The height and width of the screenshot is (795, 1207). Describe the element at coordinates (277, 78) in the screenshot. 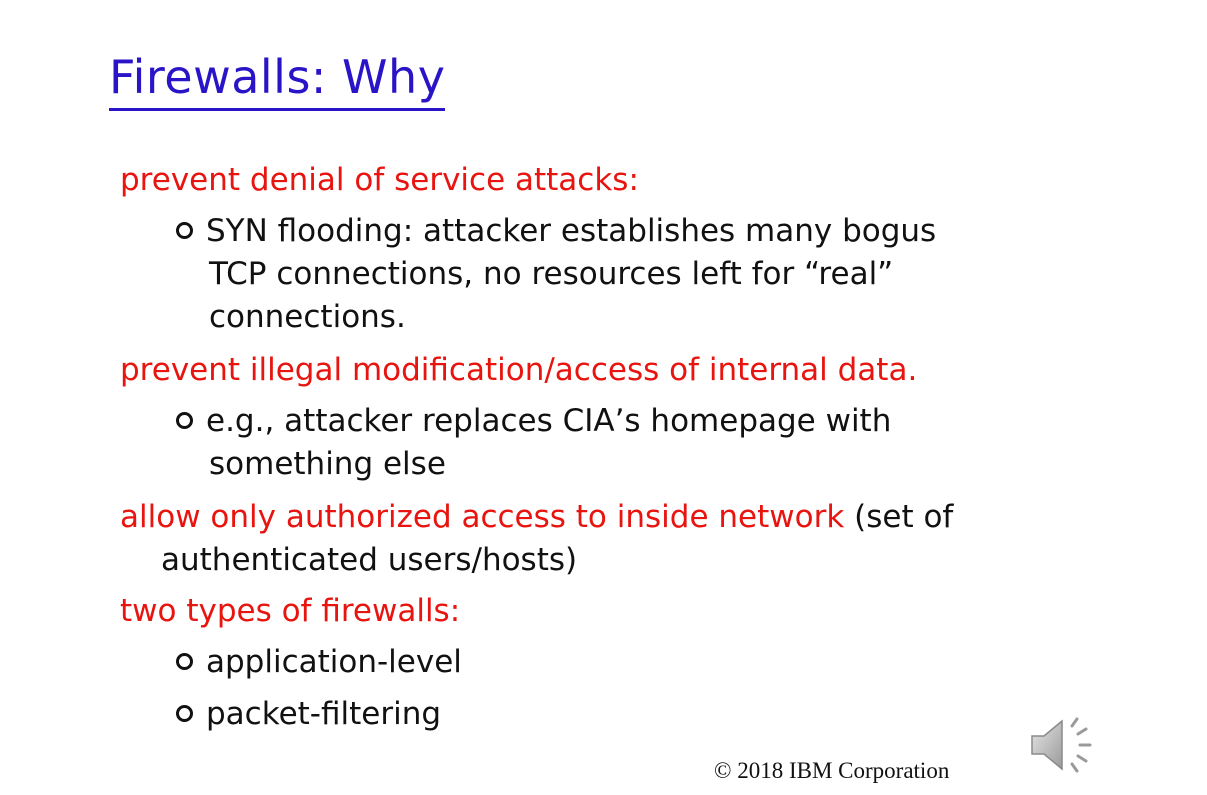

I see `slide-title: Firewalls: Why` at that location.